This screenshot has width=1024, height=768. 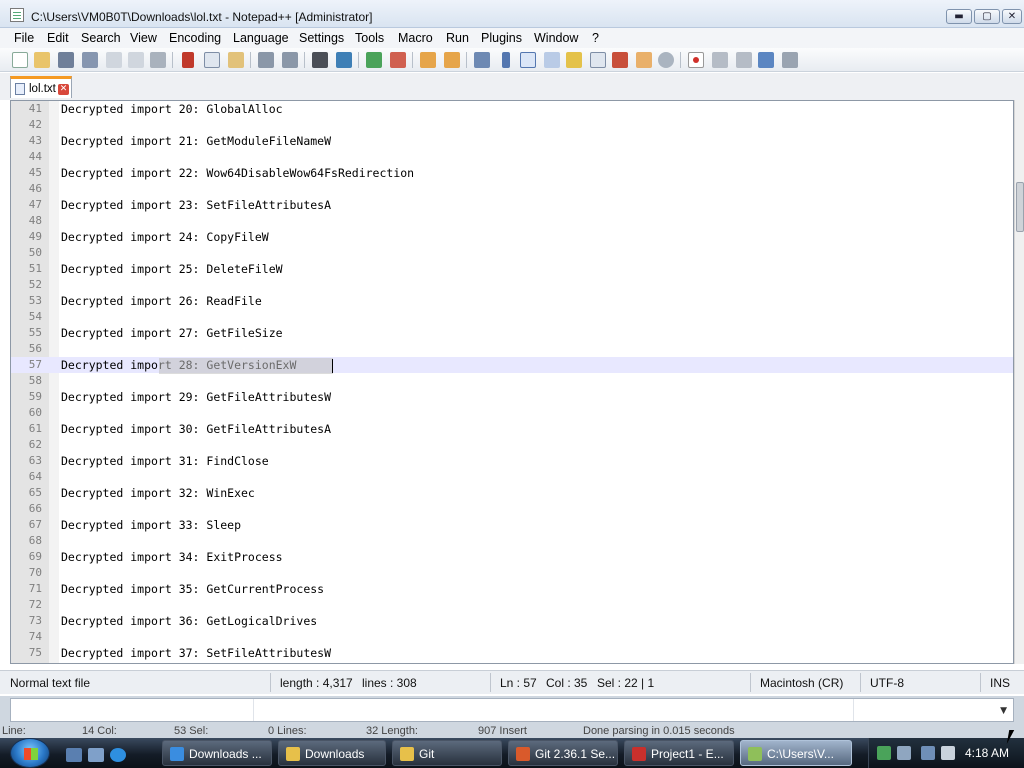 I want to click on status-encoding: UTF-8, so click(x=887, y=683).